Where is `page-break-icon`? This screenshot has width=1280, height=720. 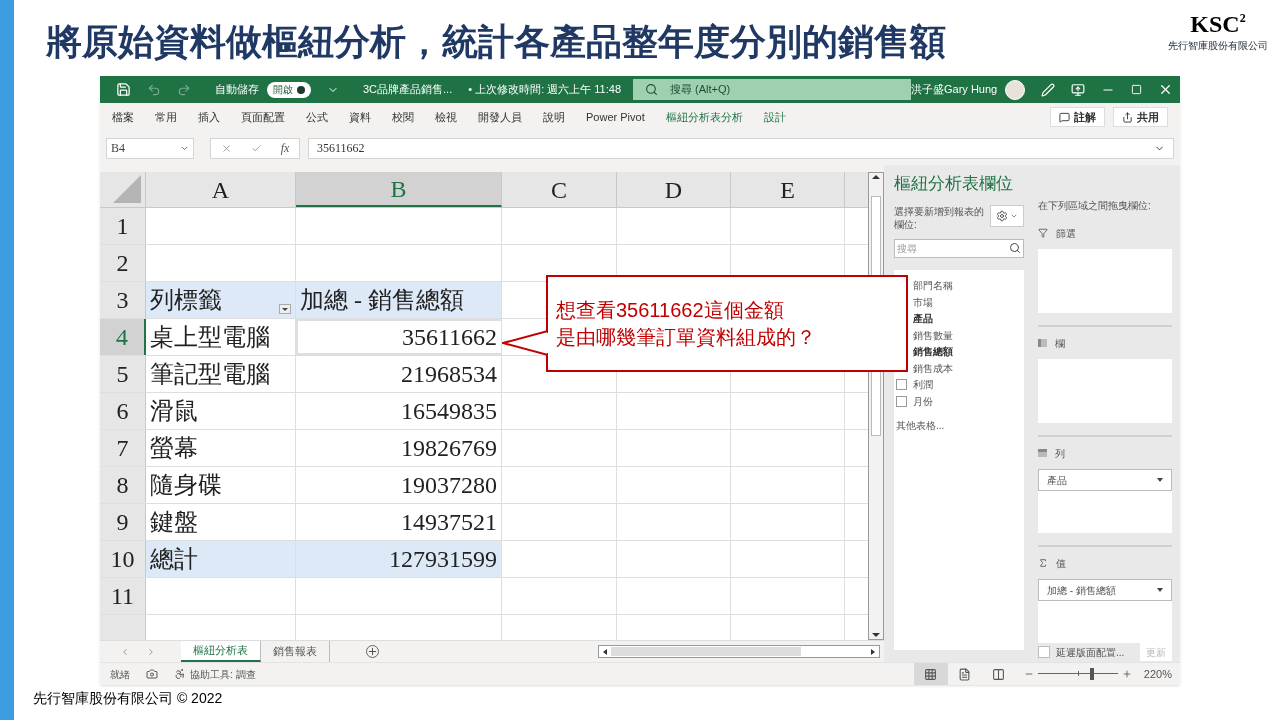 page-break-icon is located at coordinates (999, 674).